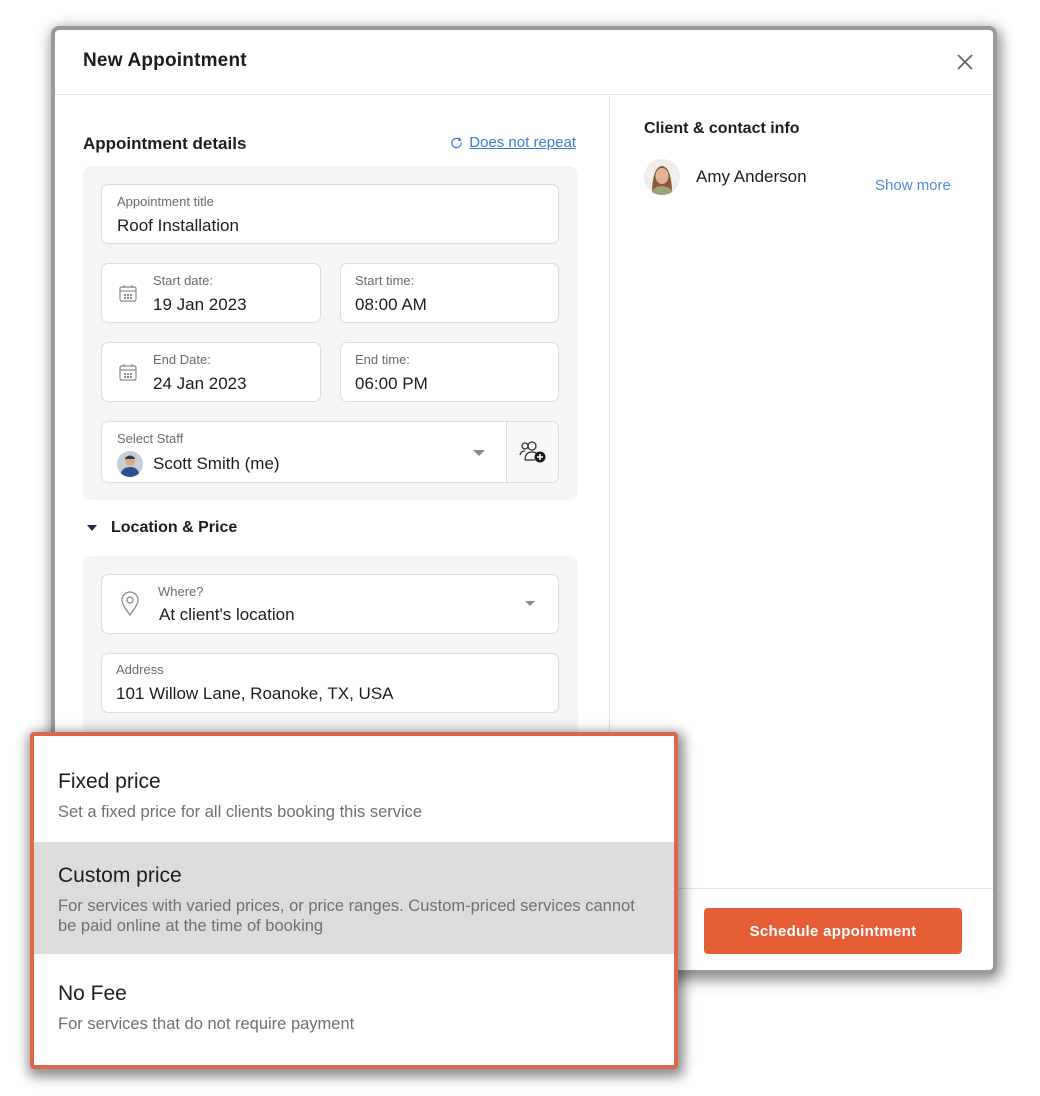 The width and height of the screenshot is (1040, 1096). I want to click on field-value: Scott Smith (me), so click(216, 463).